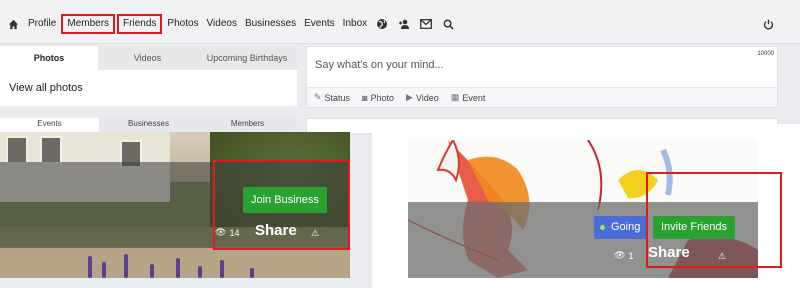  Describe the element at coordinates (409, 97) in the screenshot. I see `video-icon: ▶` at that location.